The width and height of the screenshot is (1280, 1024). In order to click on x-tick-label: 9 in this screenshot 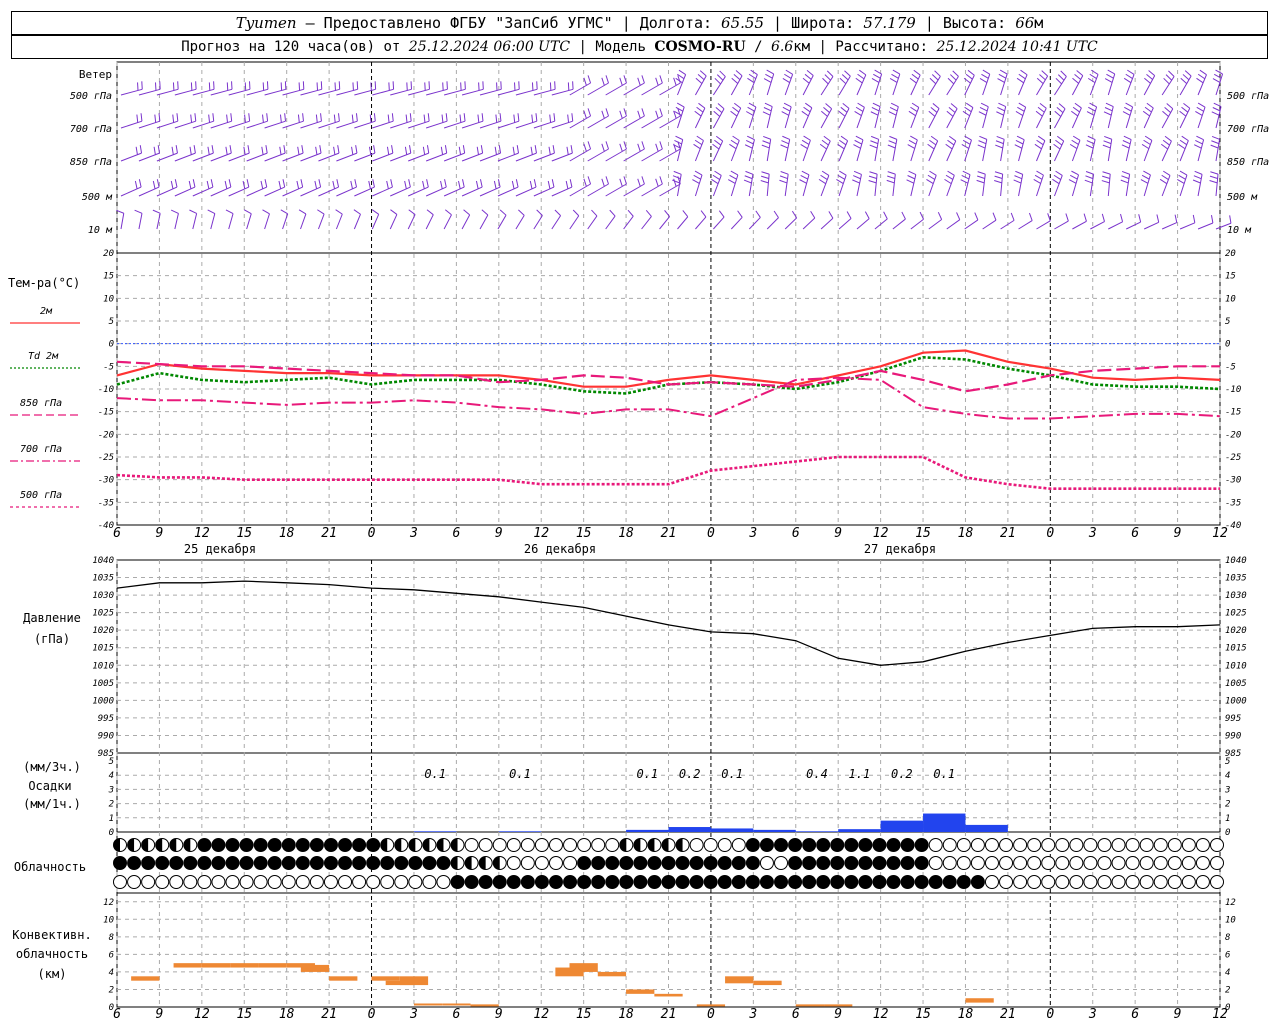, I will do `click(160, 1014)`.